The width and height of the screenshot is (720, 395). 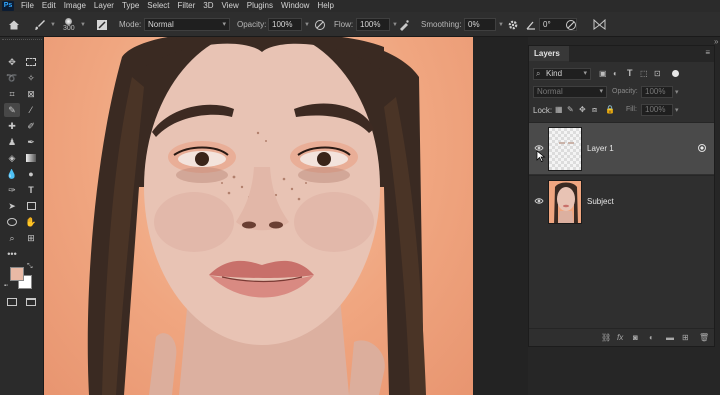 I want to click on filter-smart-object-icon: ⊡, so click(x=657, y=73).